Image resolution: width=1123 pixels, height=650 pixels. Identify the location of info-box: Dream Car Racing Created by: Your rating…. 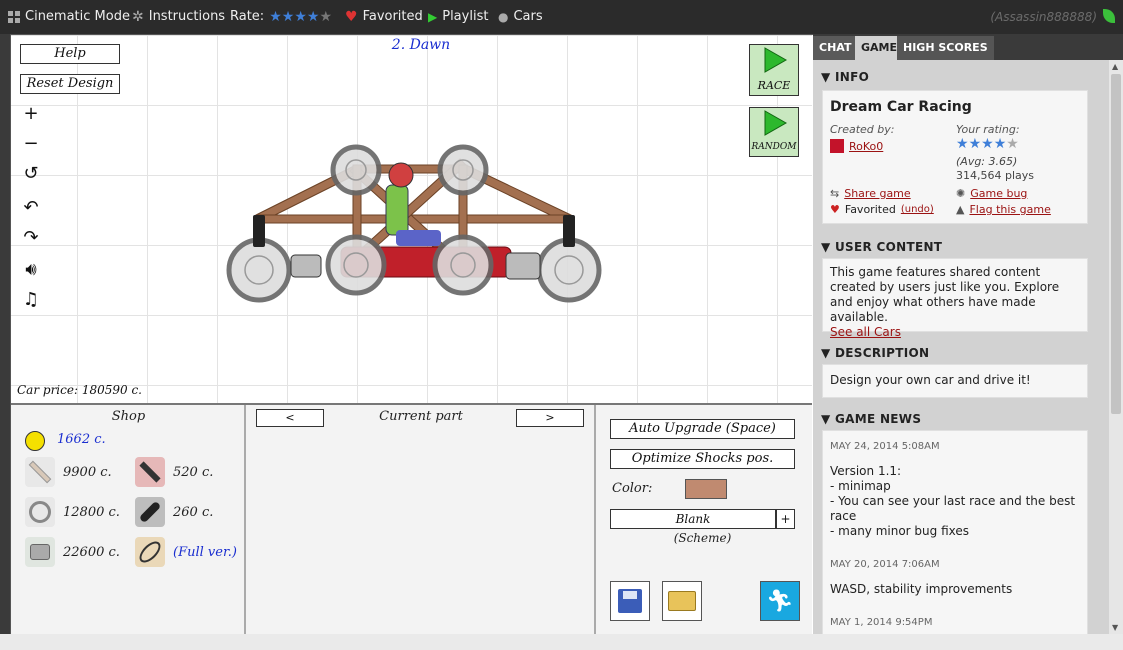
(955, 157).